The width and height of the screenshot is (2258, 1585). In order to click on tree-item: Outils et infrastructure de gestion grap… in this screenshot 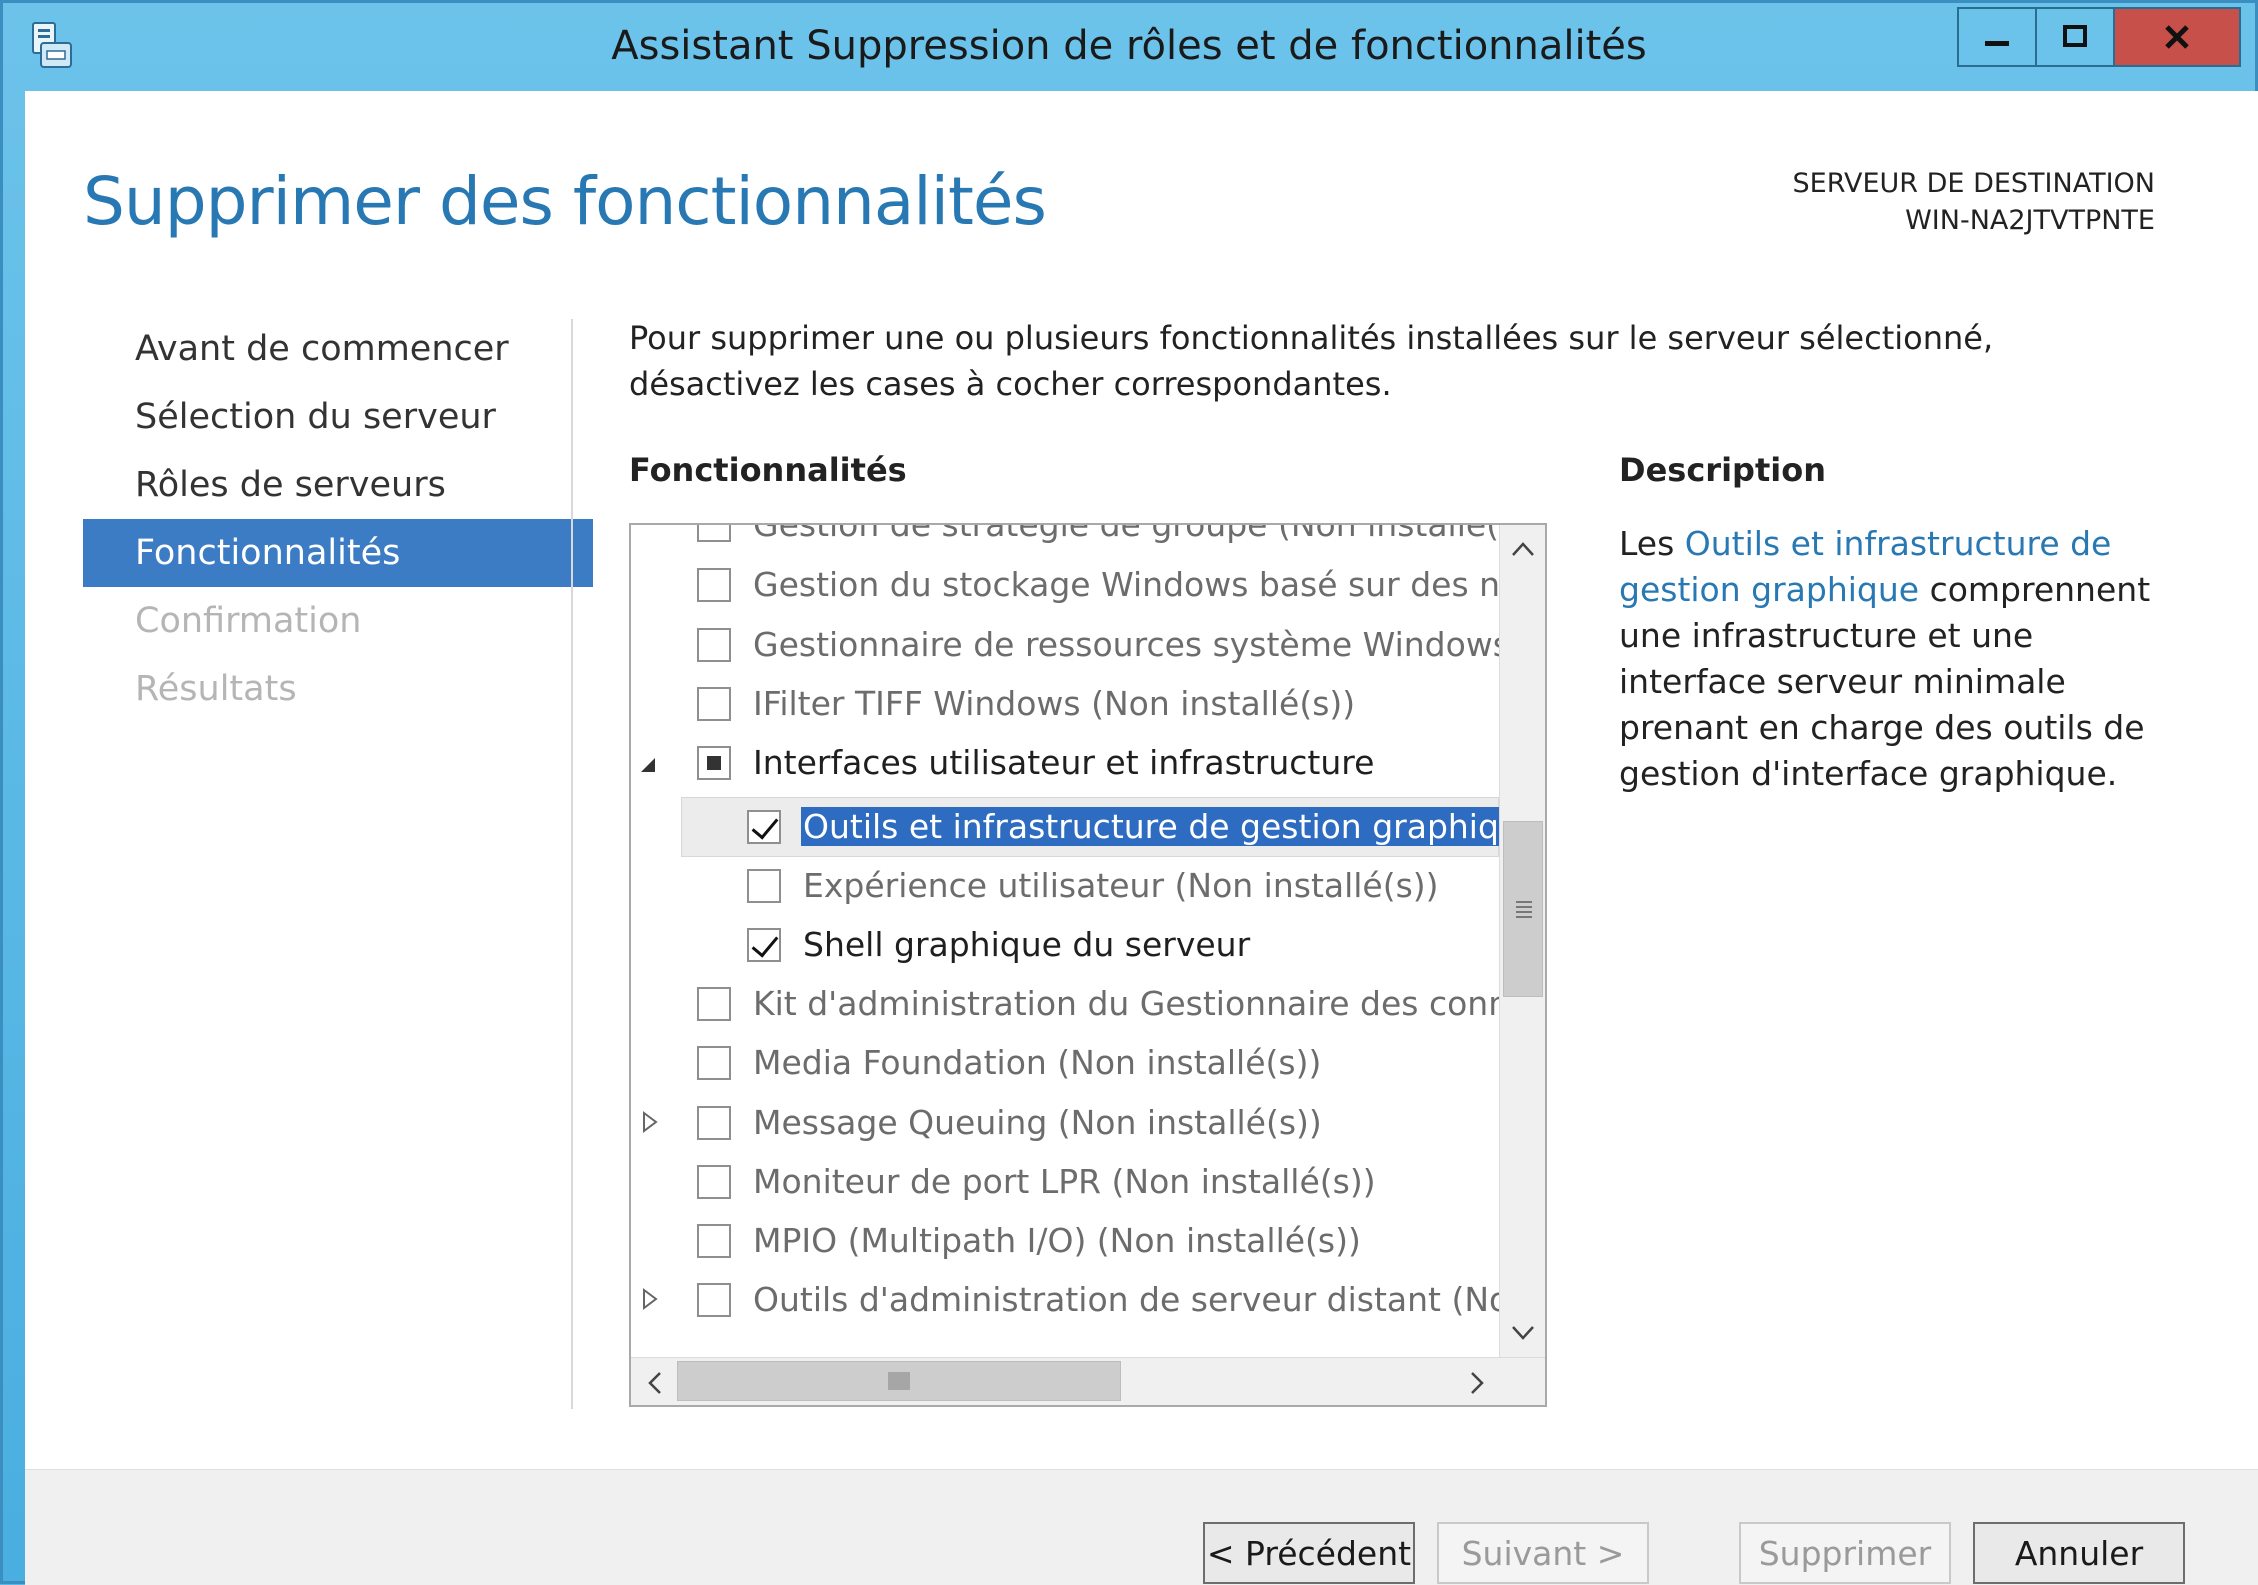, I will do `click(1065, 826)`.